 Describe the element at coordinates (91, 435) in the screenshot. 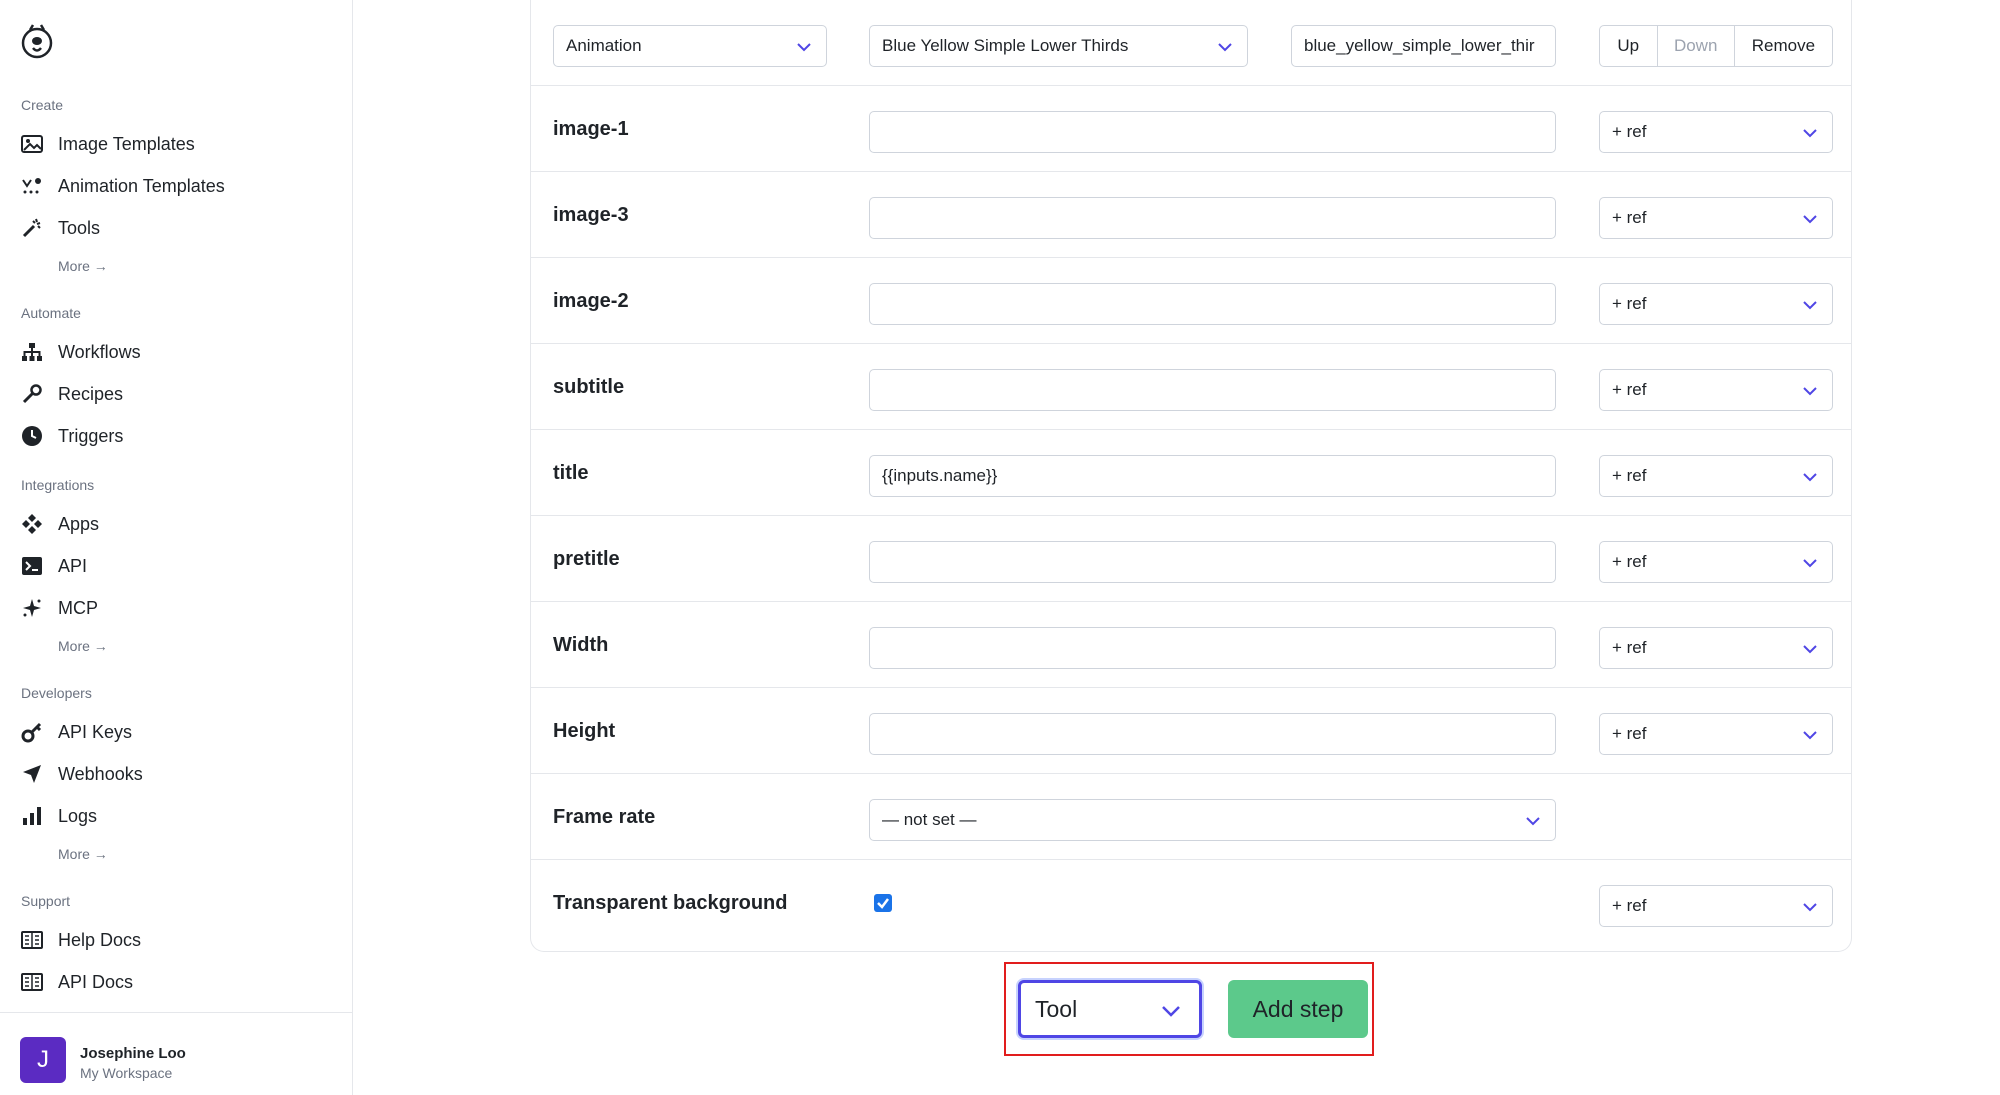

I see `sidebar-item-label: Triggers` at that location.